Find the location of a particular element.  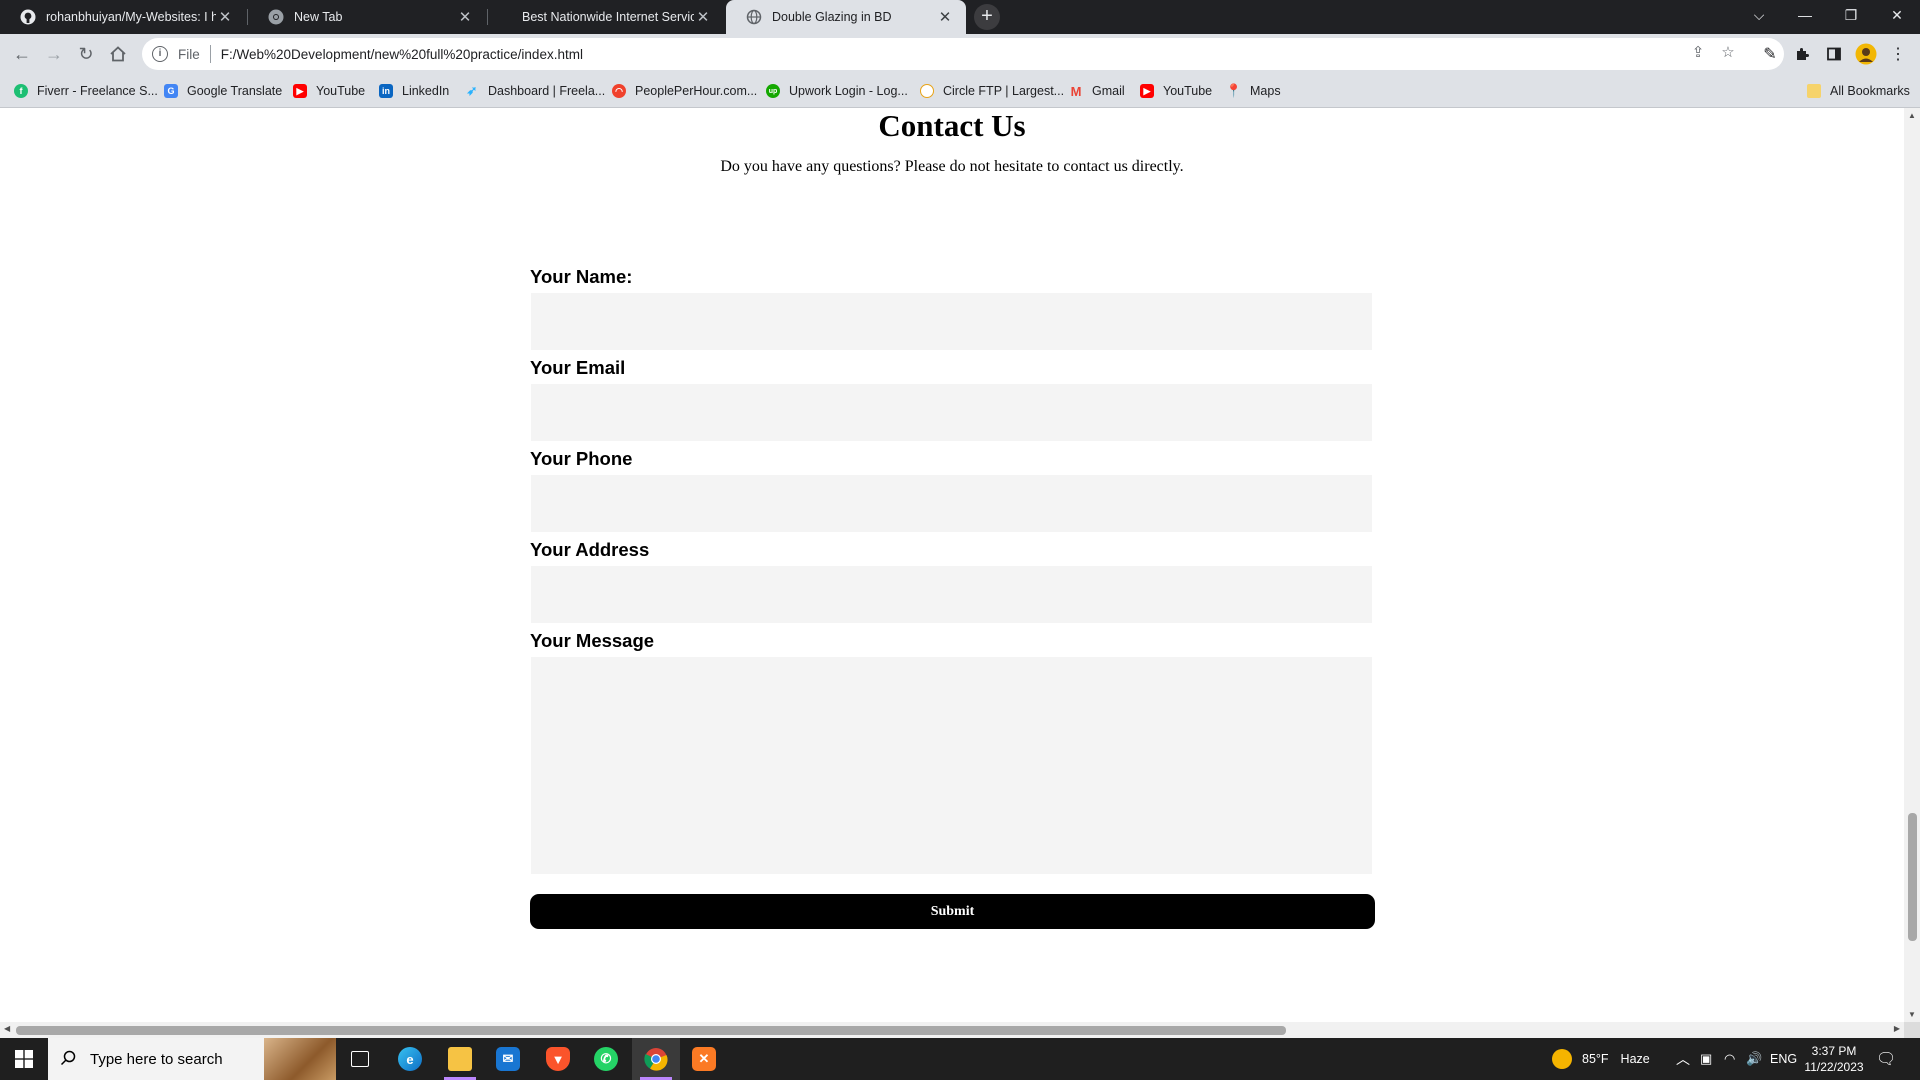

bookmark-label: Gmail is located at coordinates (1108, 91).